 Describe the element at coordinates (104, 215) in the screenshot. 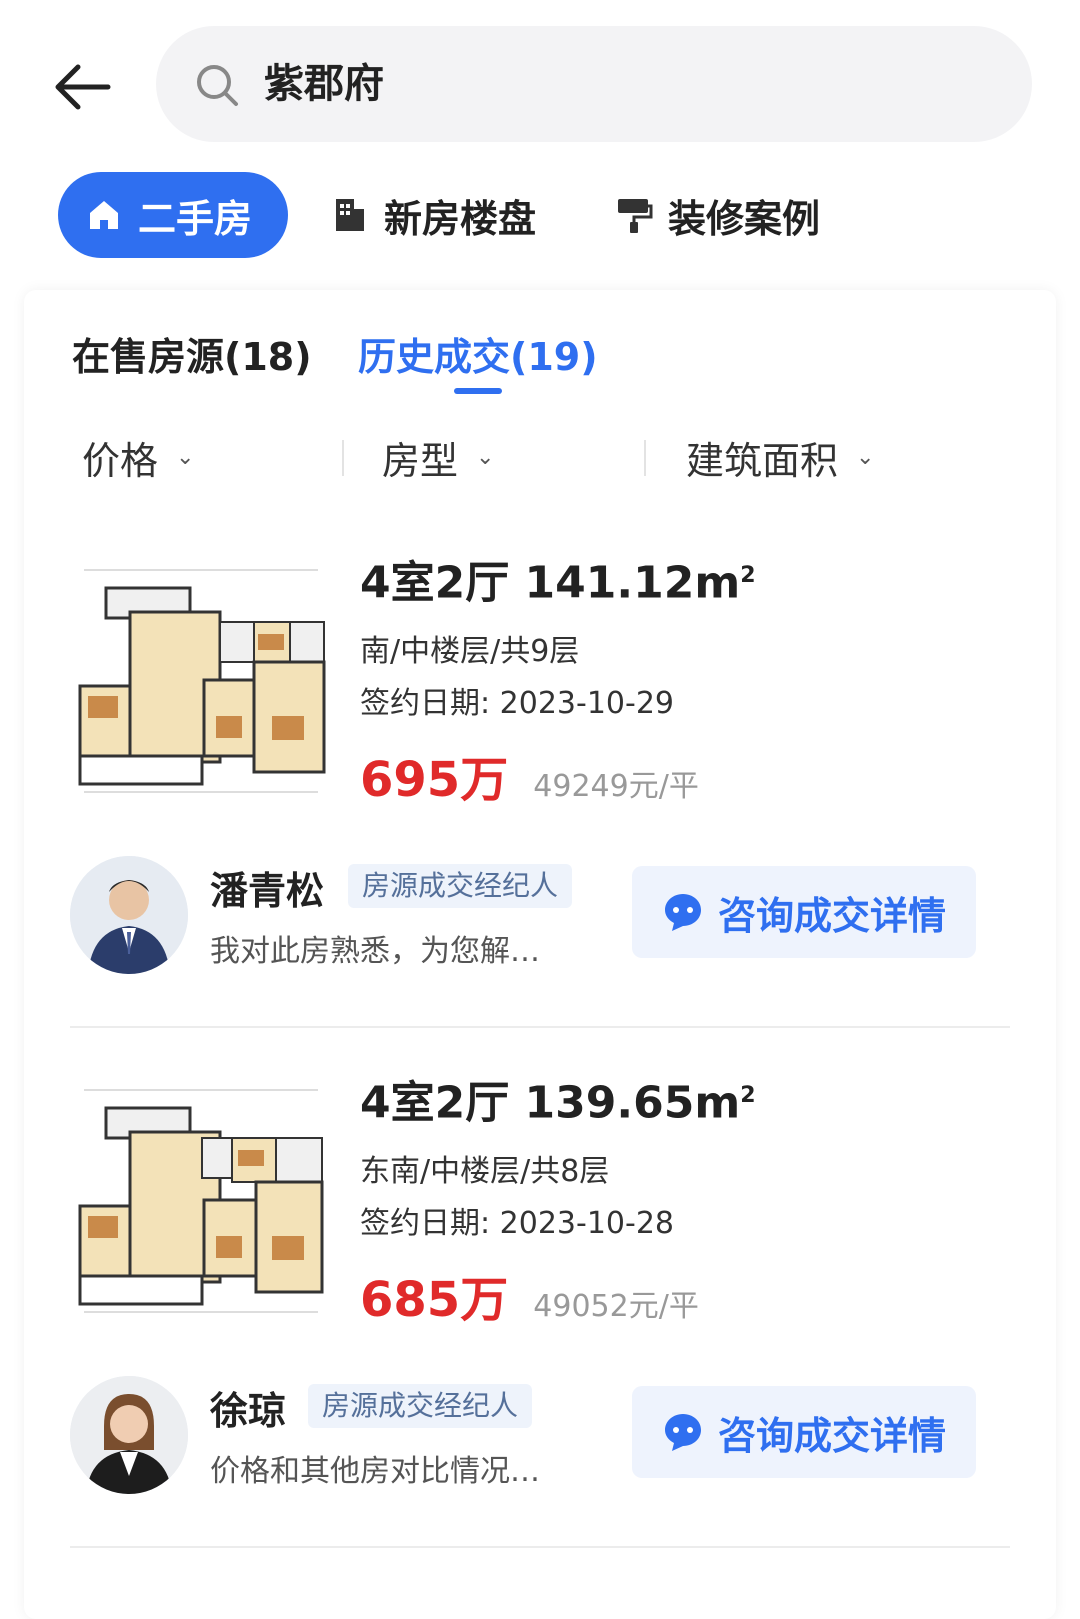

I see `home-icon` at that location.